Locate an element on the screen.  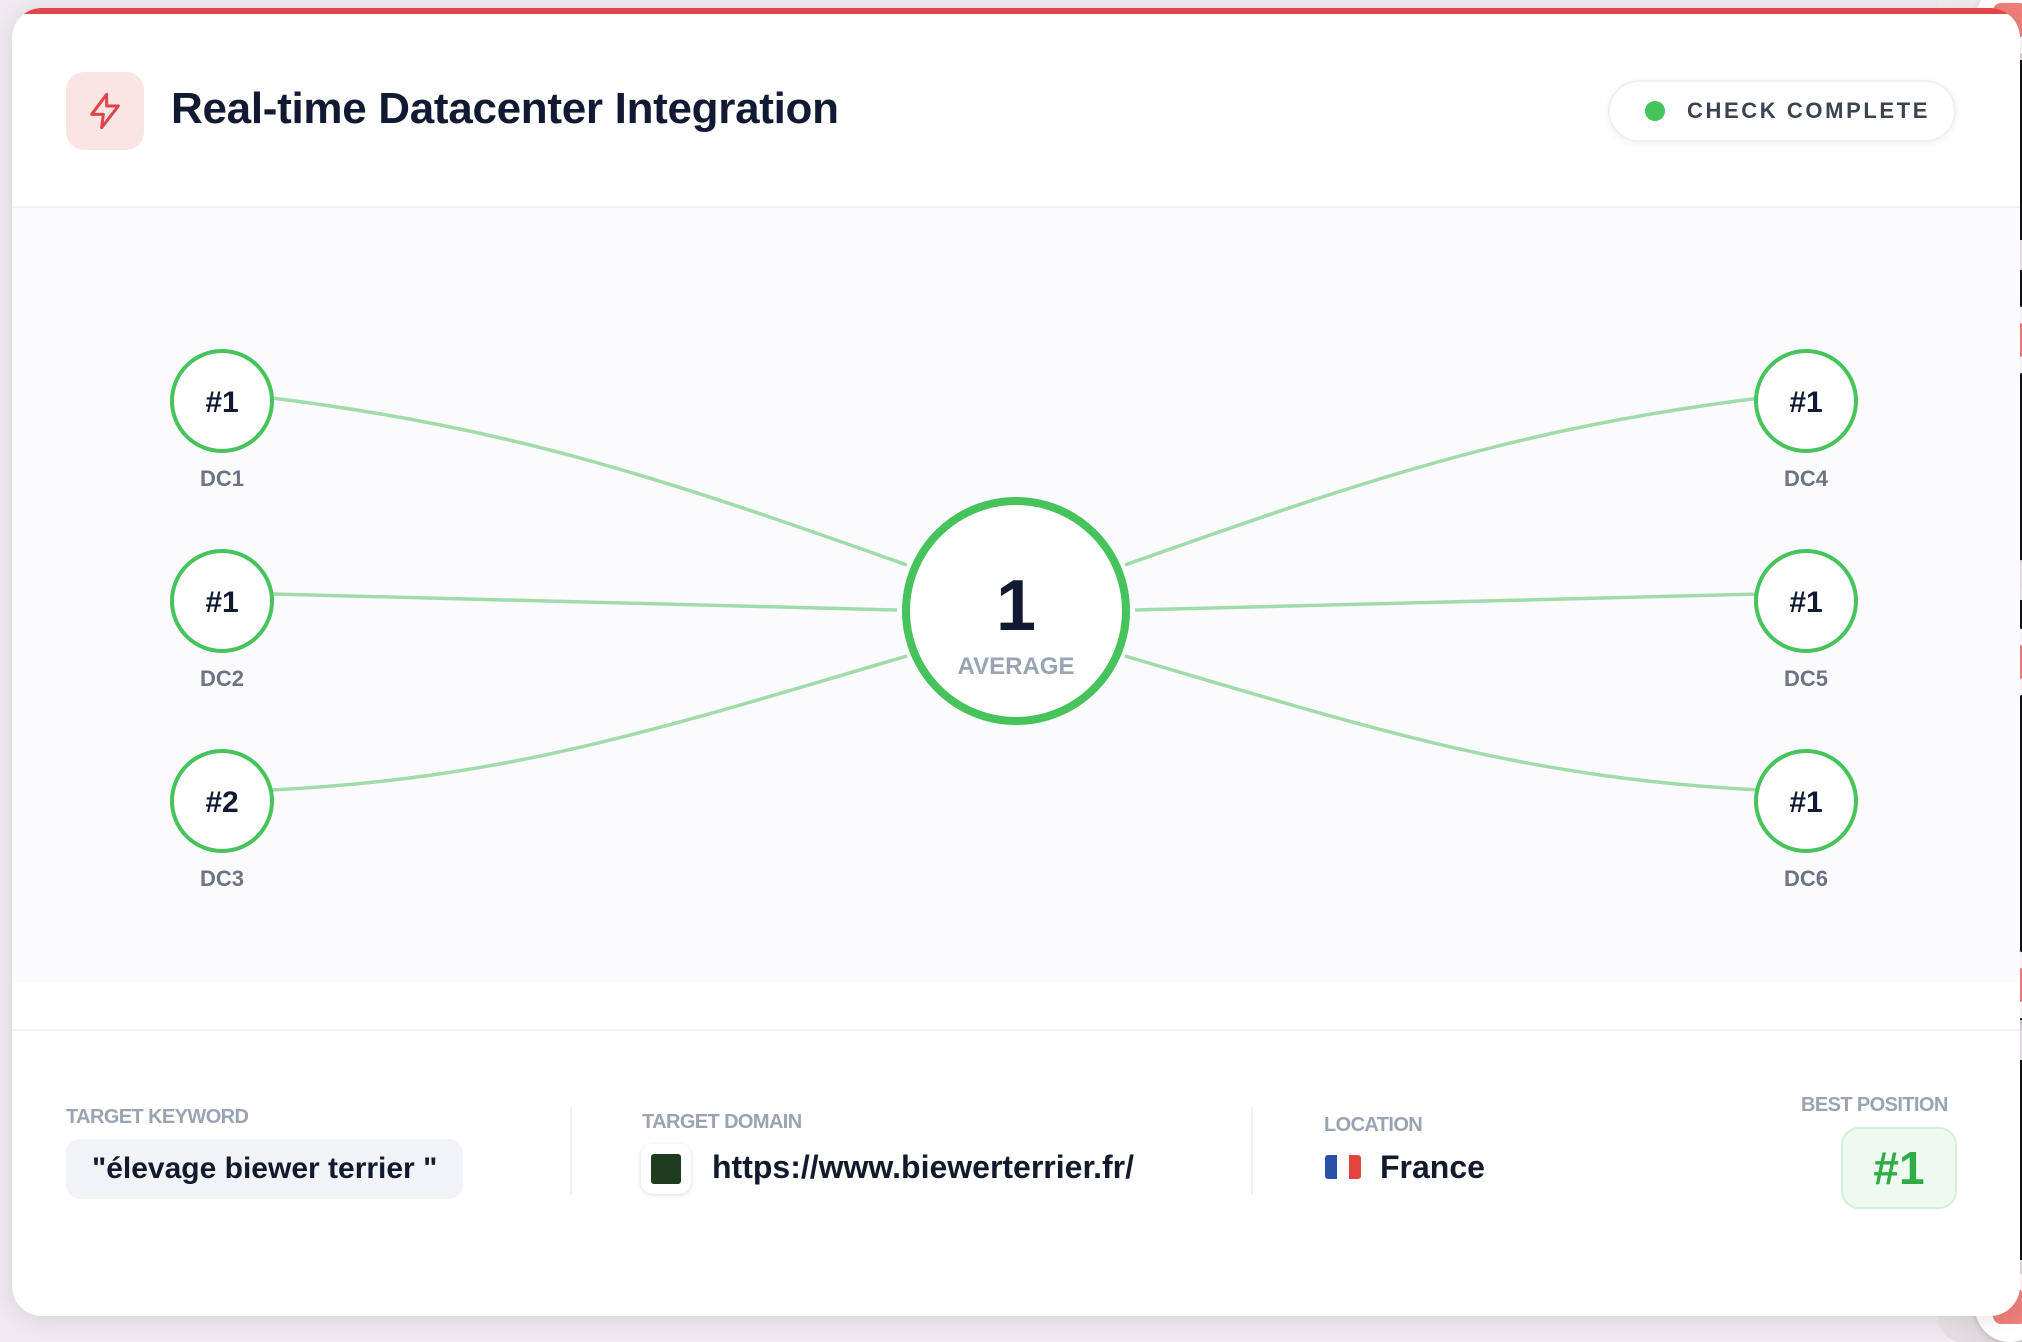
dc-label: DC1 is located at coordinates (222, 478).